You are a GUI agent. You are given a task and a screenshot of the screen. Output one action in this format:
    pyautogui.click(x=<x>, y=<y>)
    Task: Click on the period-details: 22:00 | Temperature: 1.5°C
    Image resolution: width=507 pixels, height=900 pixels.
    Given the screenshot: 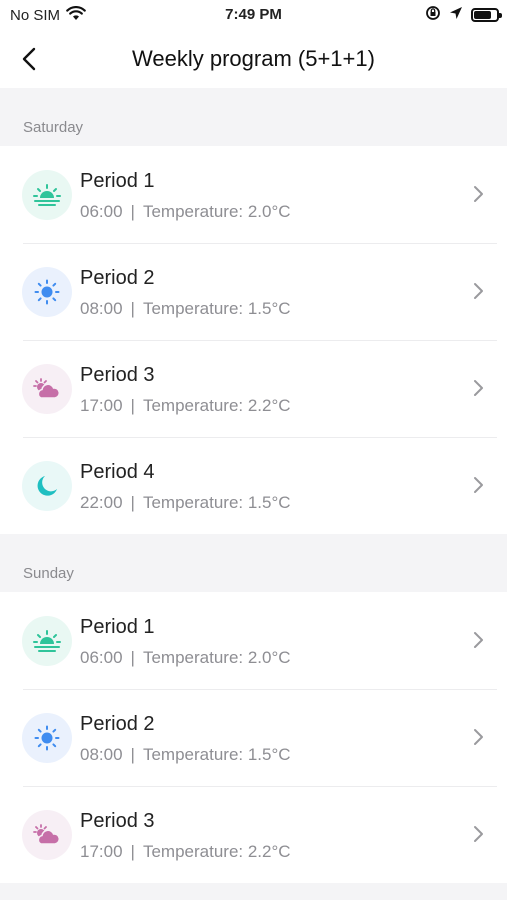 What is the action you would take?
    pyautogui.click(x=185, y=503)
    